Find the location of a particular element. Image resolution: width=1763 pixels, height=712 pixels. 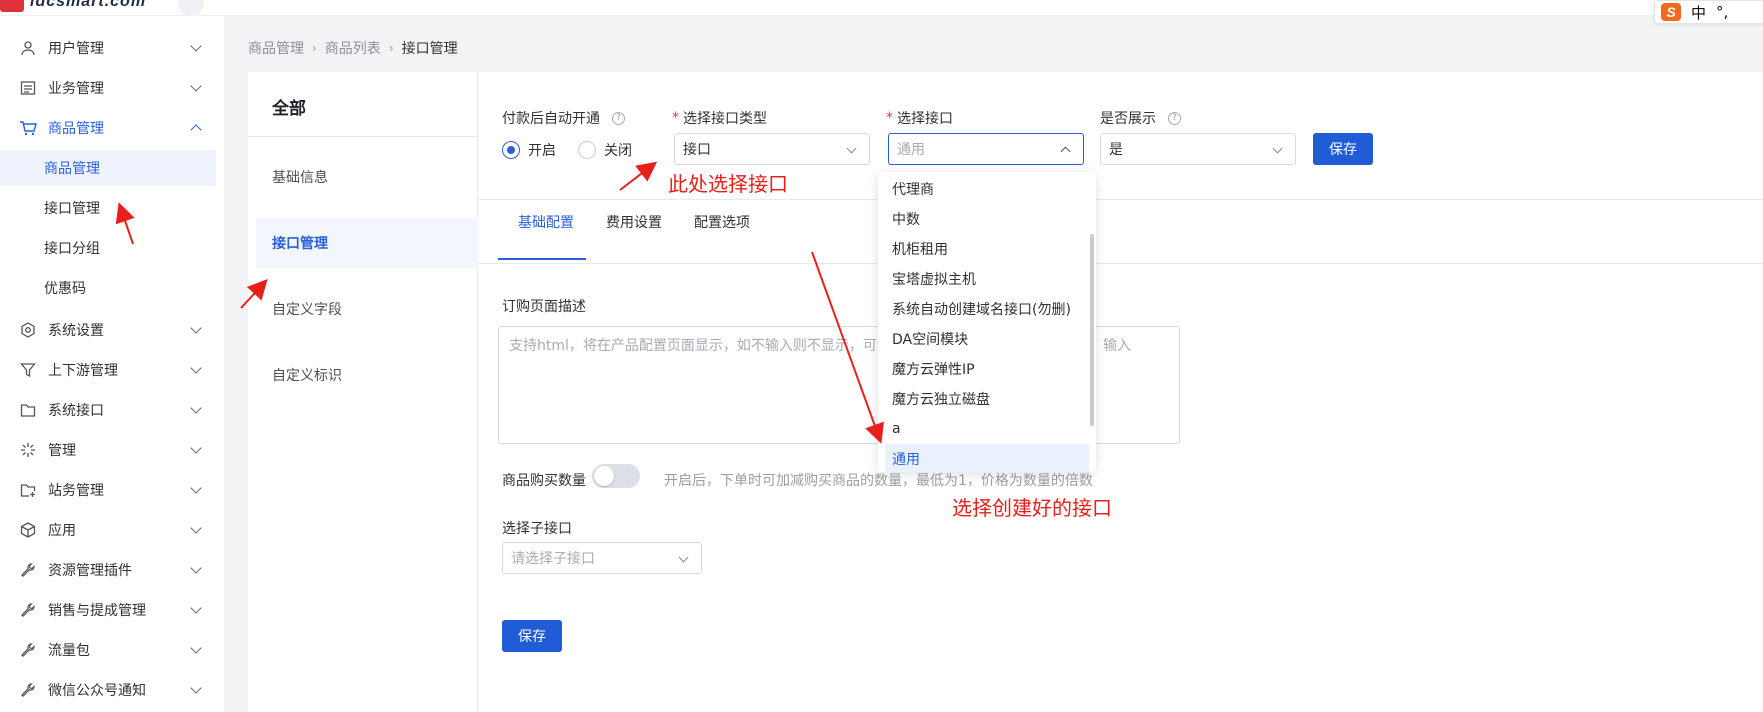

logo: idcsmart.com is located at coordinates (73, 6).